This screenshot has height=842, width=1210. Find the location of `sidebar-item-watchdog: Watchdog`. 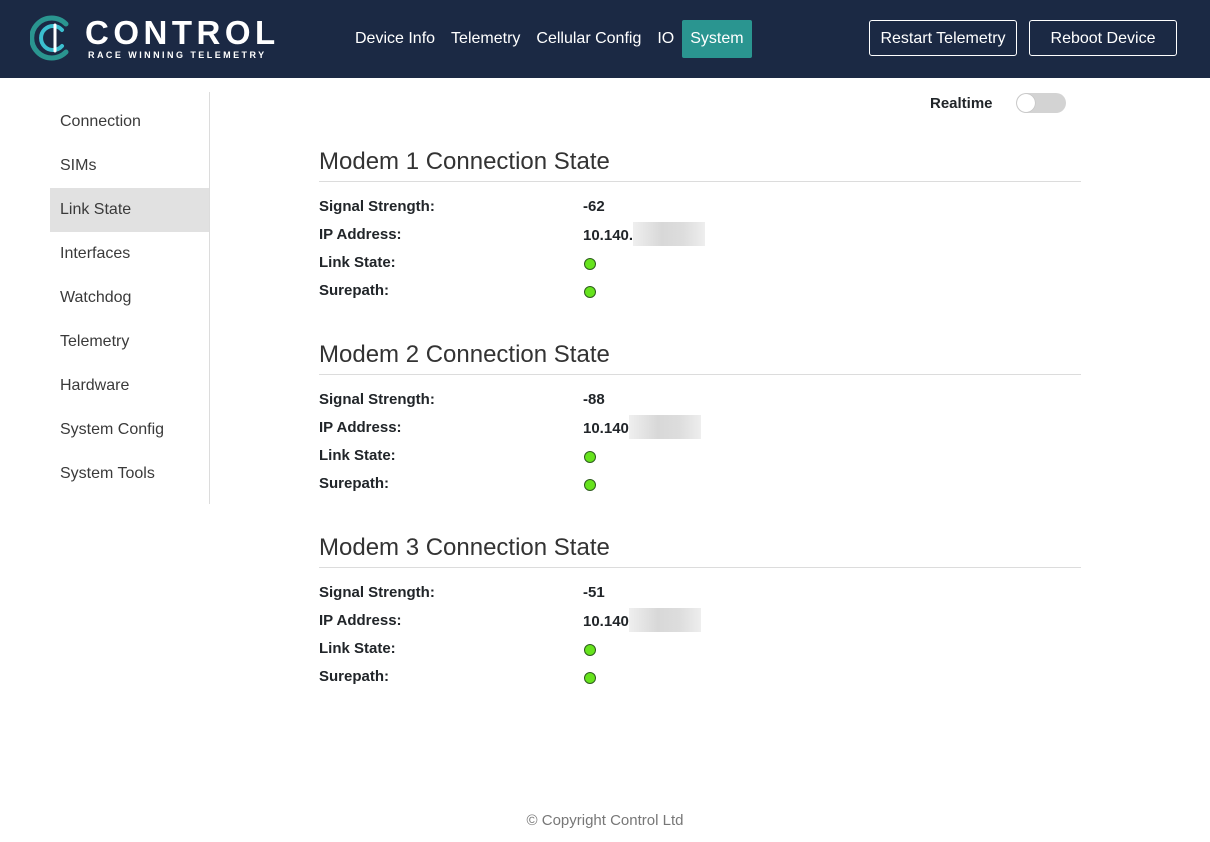

sidebar-item-watchdog: Watchdog is located at coordinates (129, 298).